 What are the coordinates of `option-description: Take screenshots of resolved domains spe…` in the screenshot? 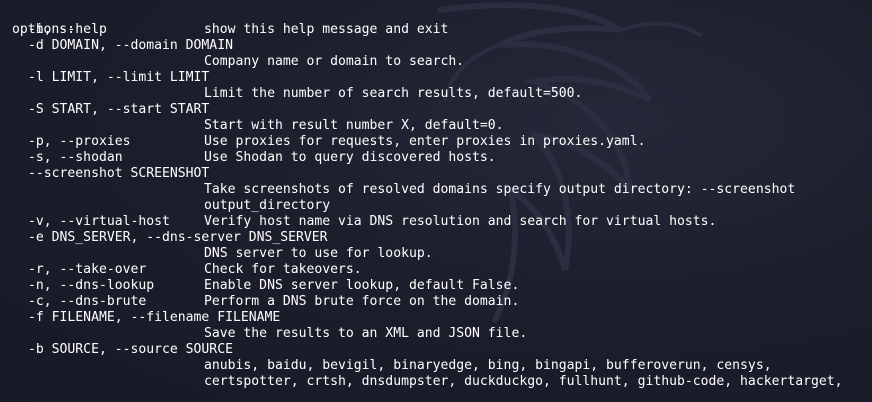 It's located at (500, 189).